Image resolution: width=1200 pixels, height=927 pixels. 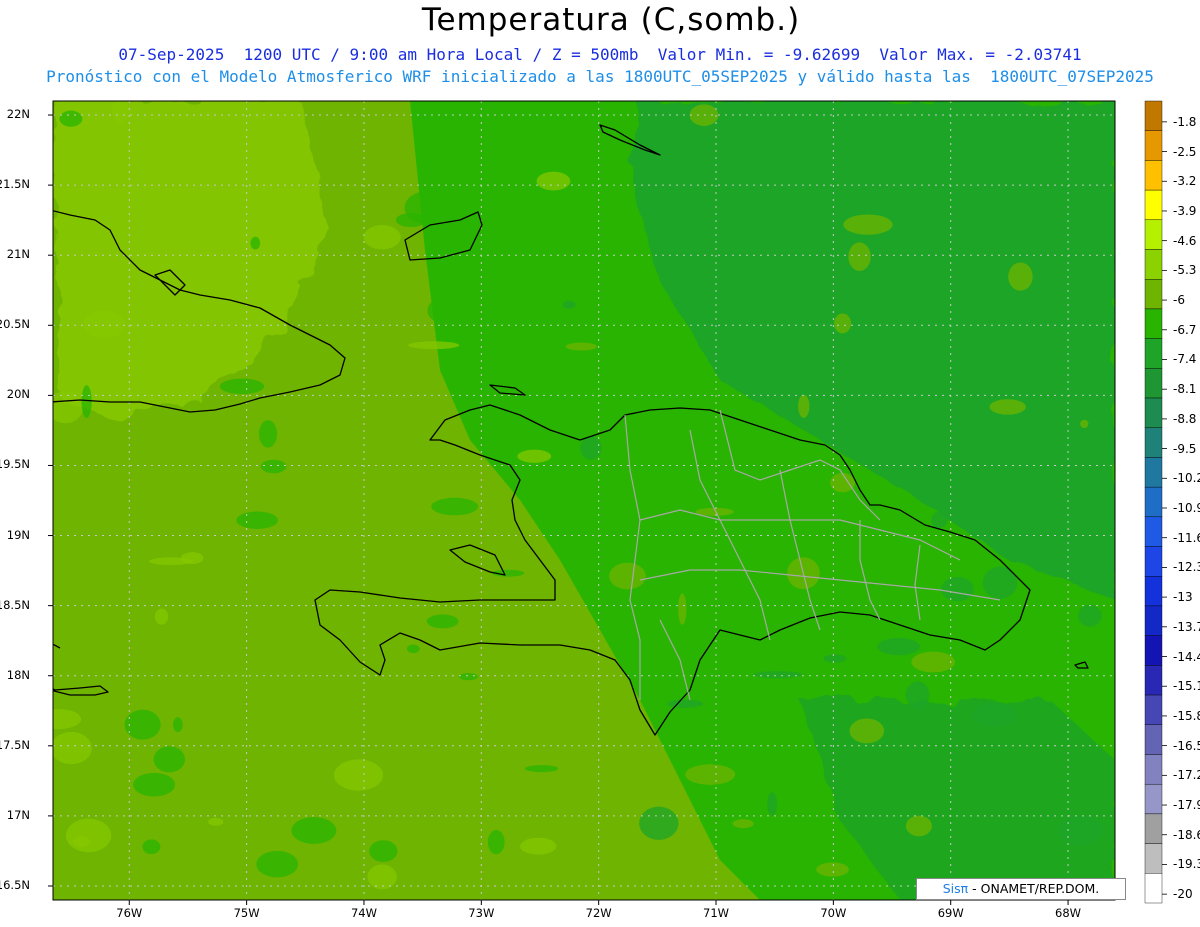 What do you see at coordinates (1186, 508) in the screenshot?
I see `legend-label: -10.9` at bounding box center [1186, 508].